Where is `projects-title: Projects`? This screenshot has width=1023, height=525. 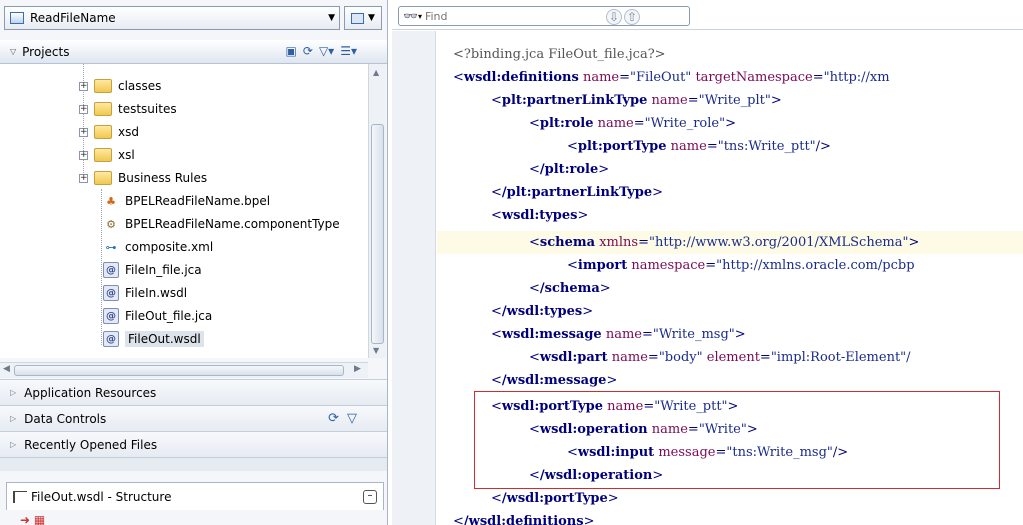 projects-title: Projects is located at coordinates (46, 51).